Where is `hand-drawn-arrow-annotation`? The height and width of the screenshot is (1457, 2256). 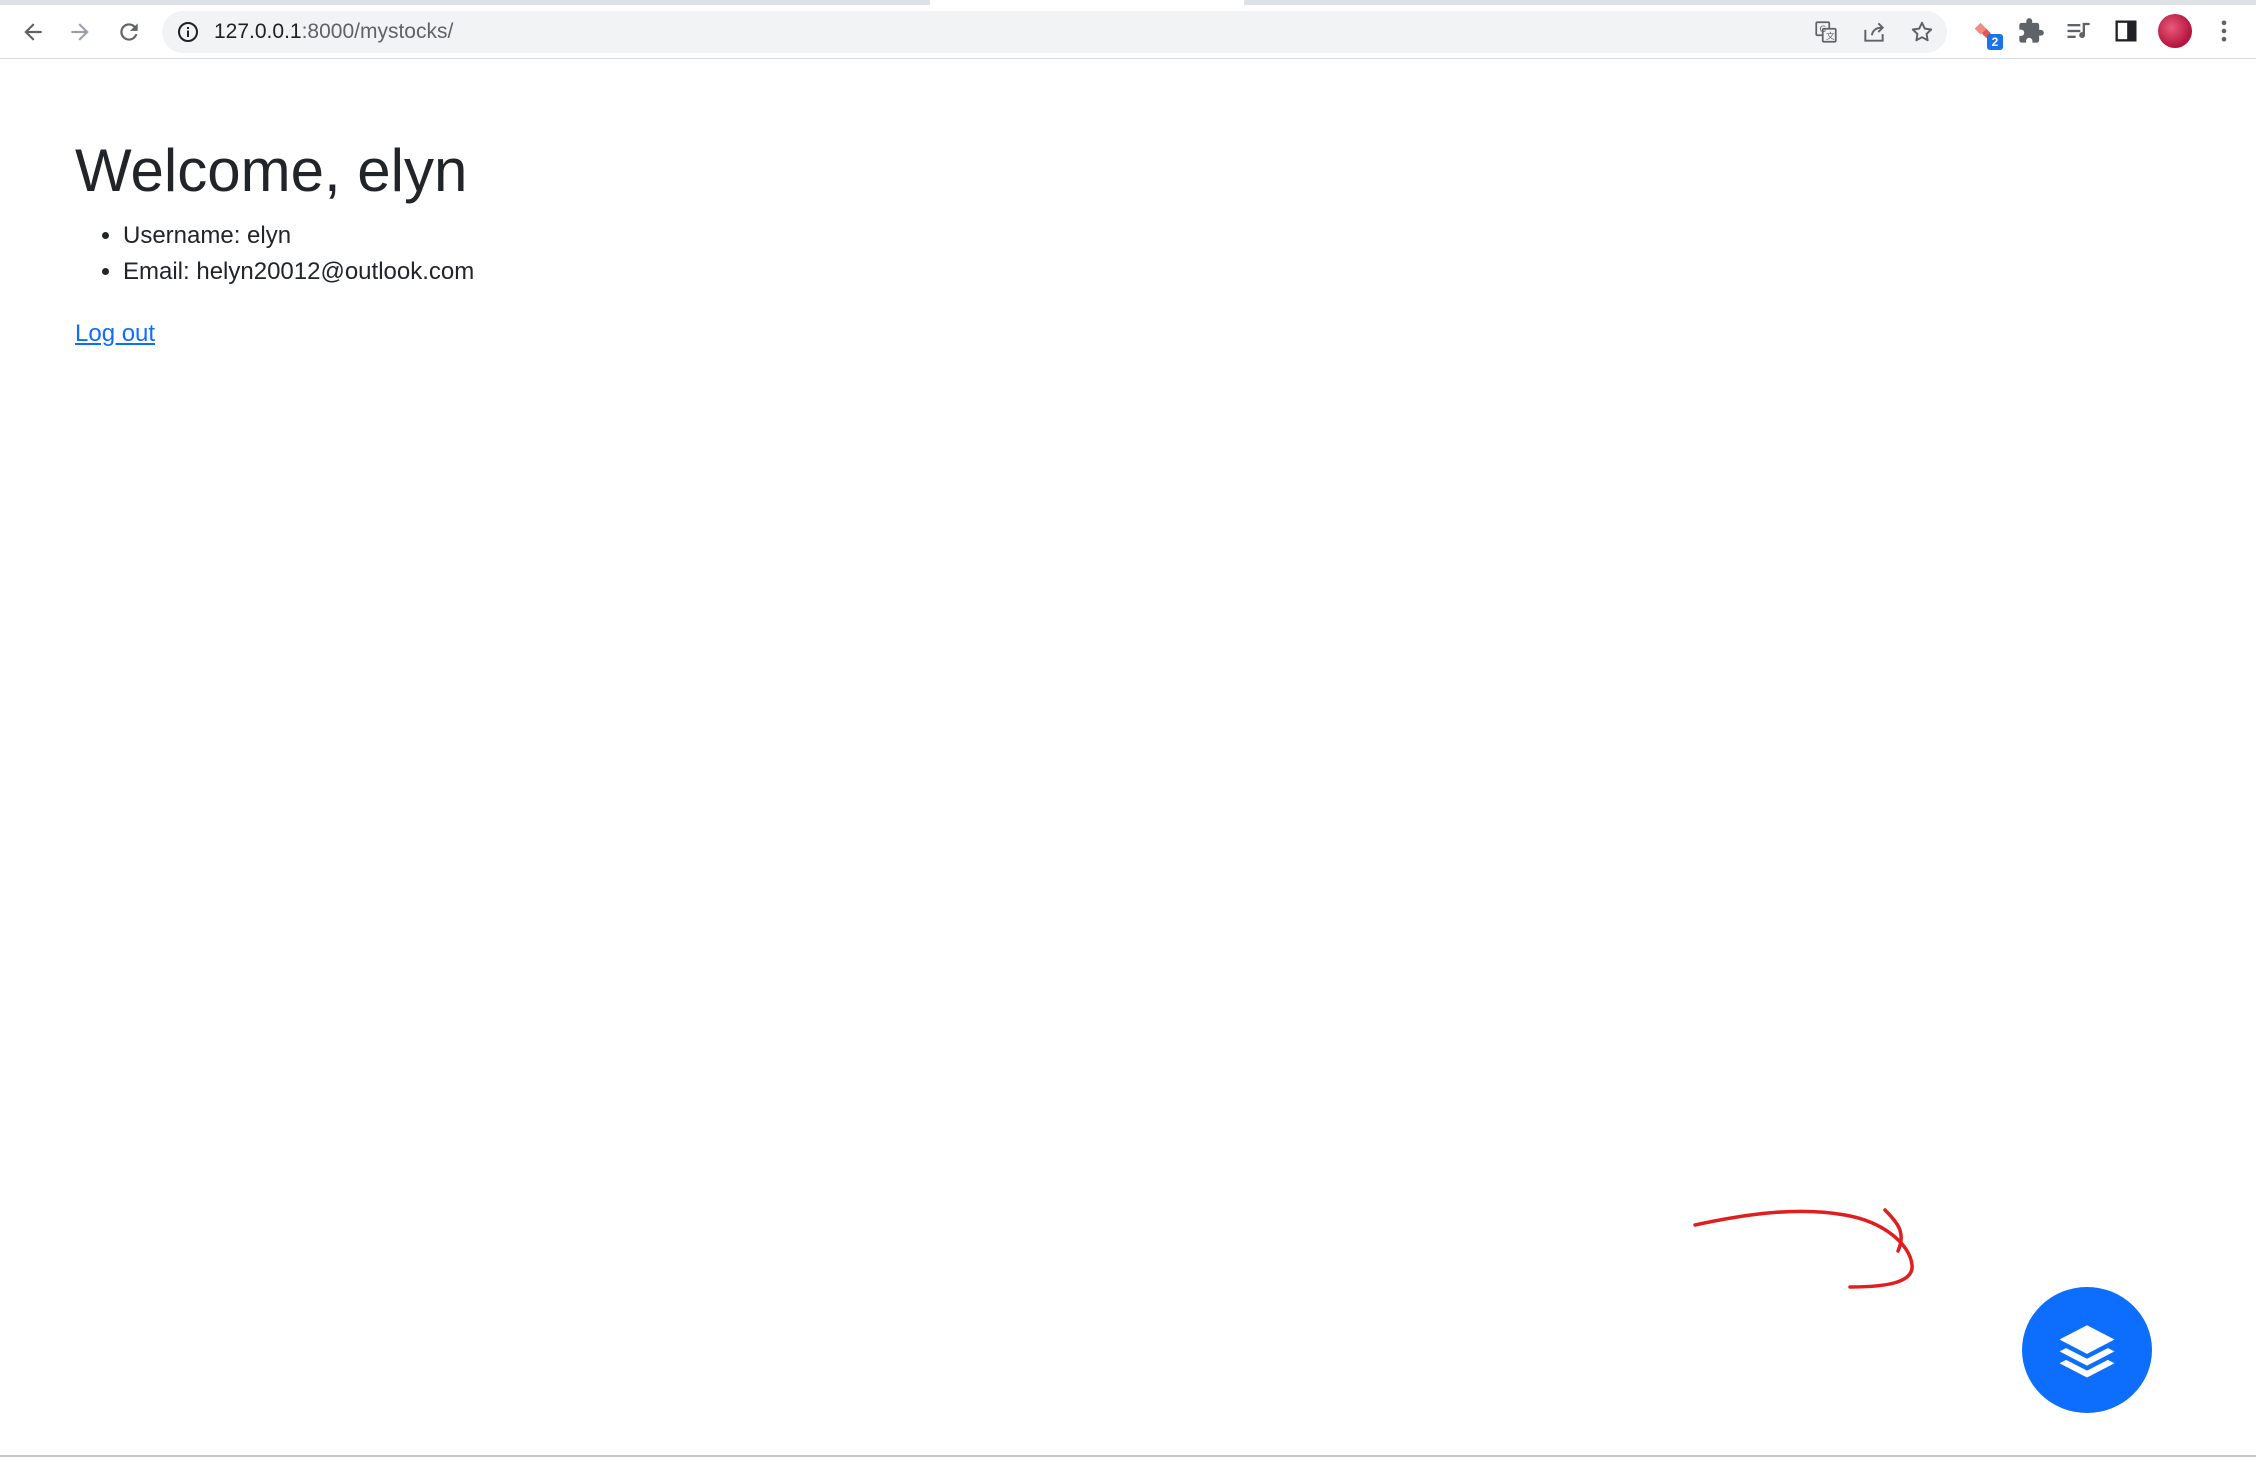 hand-drawn-arrow-annotation is located at coordinates (1803, 1248).